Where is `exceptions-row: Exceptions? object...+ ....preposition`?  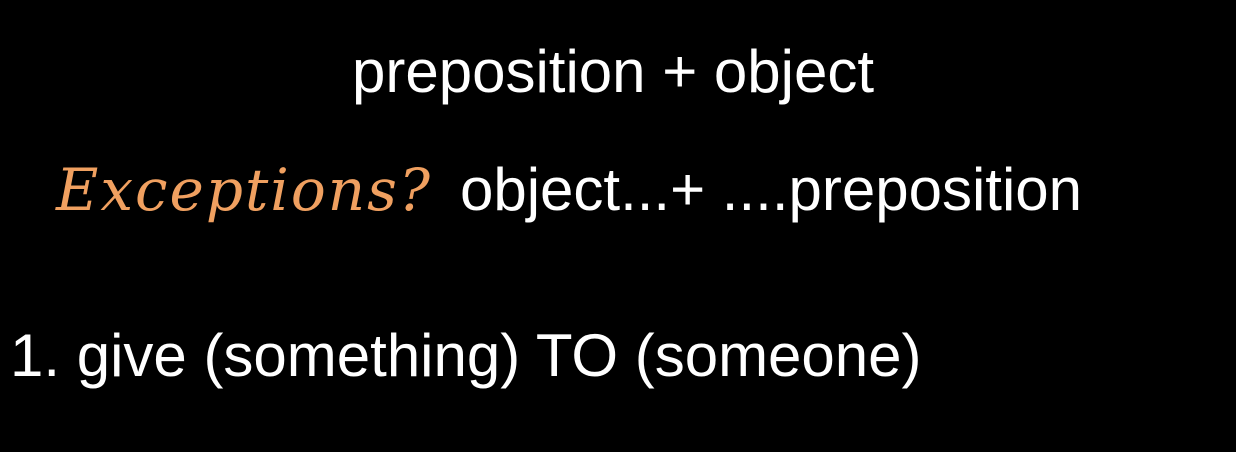 exceptions-row: Exceptions? object...+ ....preposition is located at coordinates (569, 190).